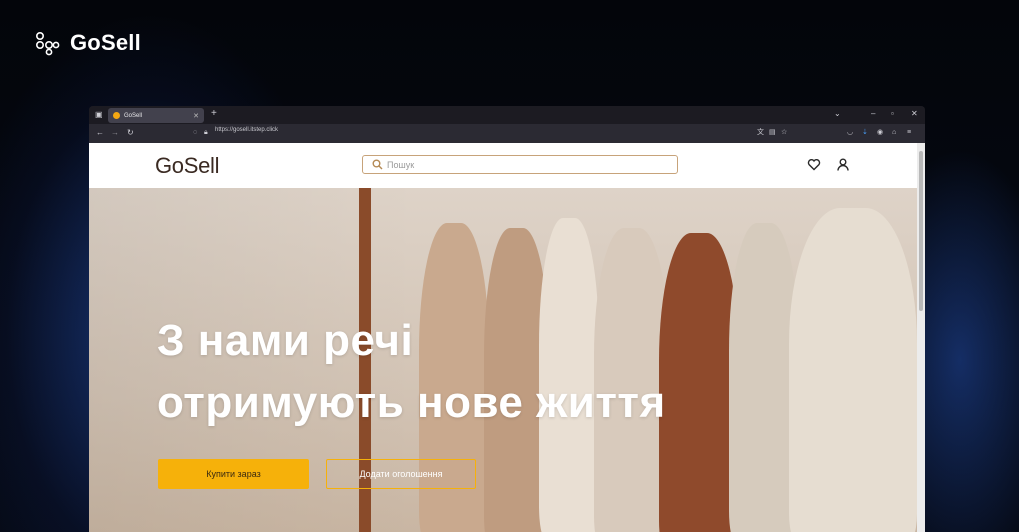 This screenshot has height=532, width=1019. What do you see at coordinates (850, 133) in the screenshot?
I see `pocket-icon: ◡` at bounding box center [850, 133].